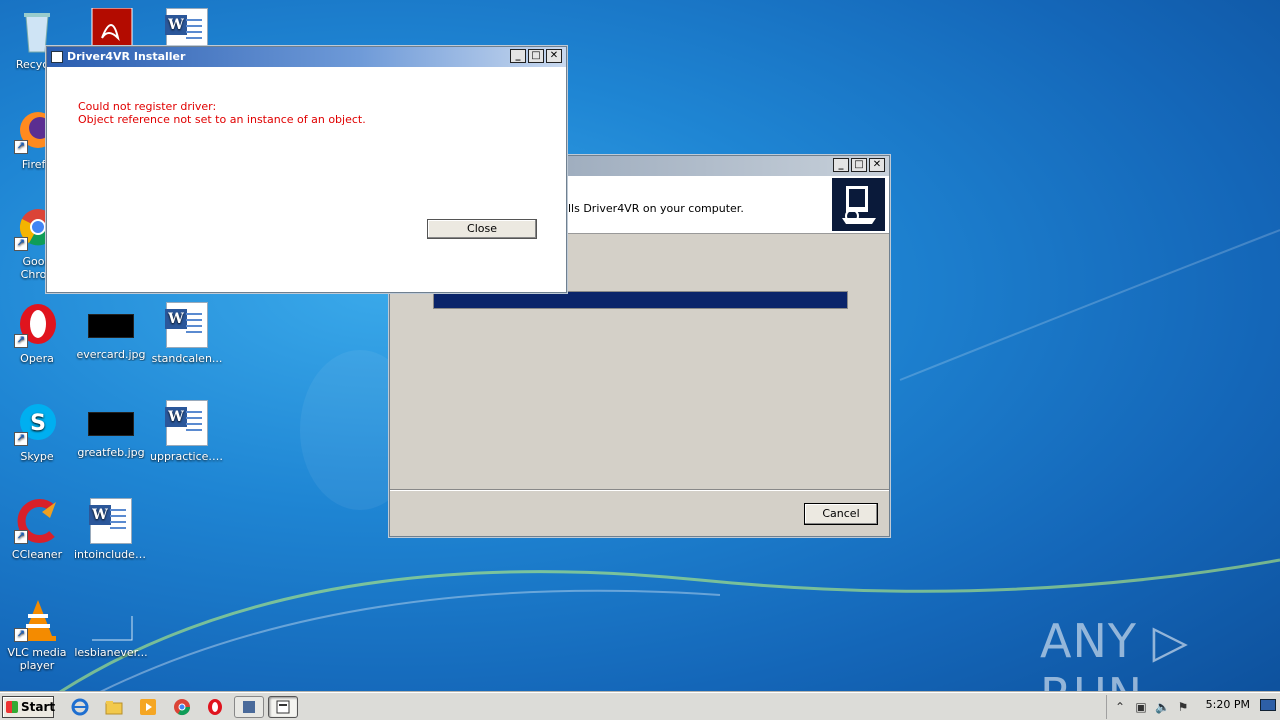 The image size is (1280, 720). What do you see at coordinates (1193, 707) in the screenshot?
I see `system-tray: ⌃ ▣ 🔈 ⚑` at bounding box center [1193, 707].